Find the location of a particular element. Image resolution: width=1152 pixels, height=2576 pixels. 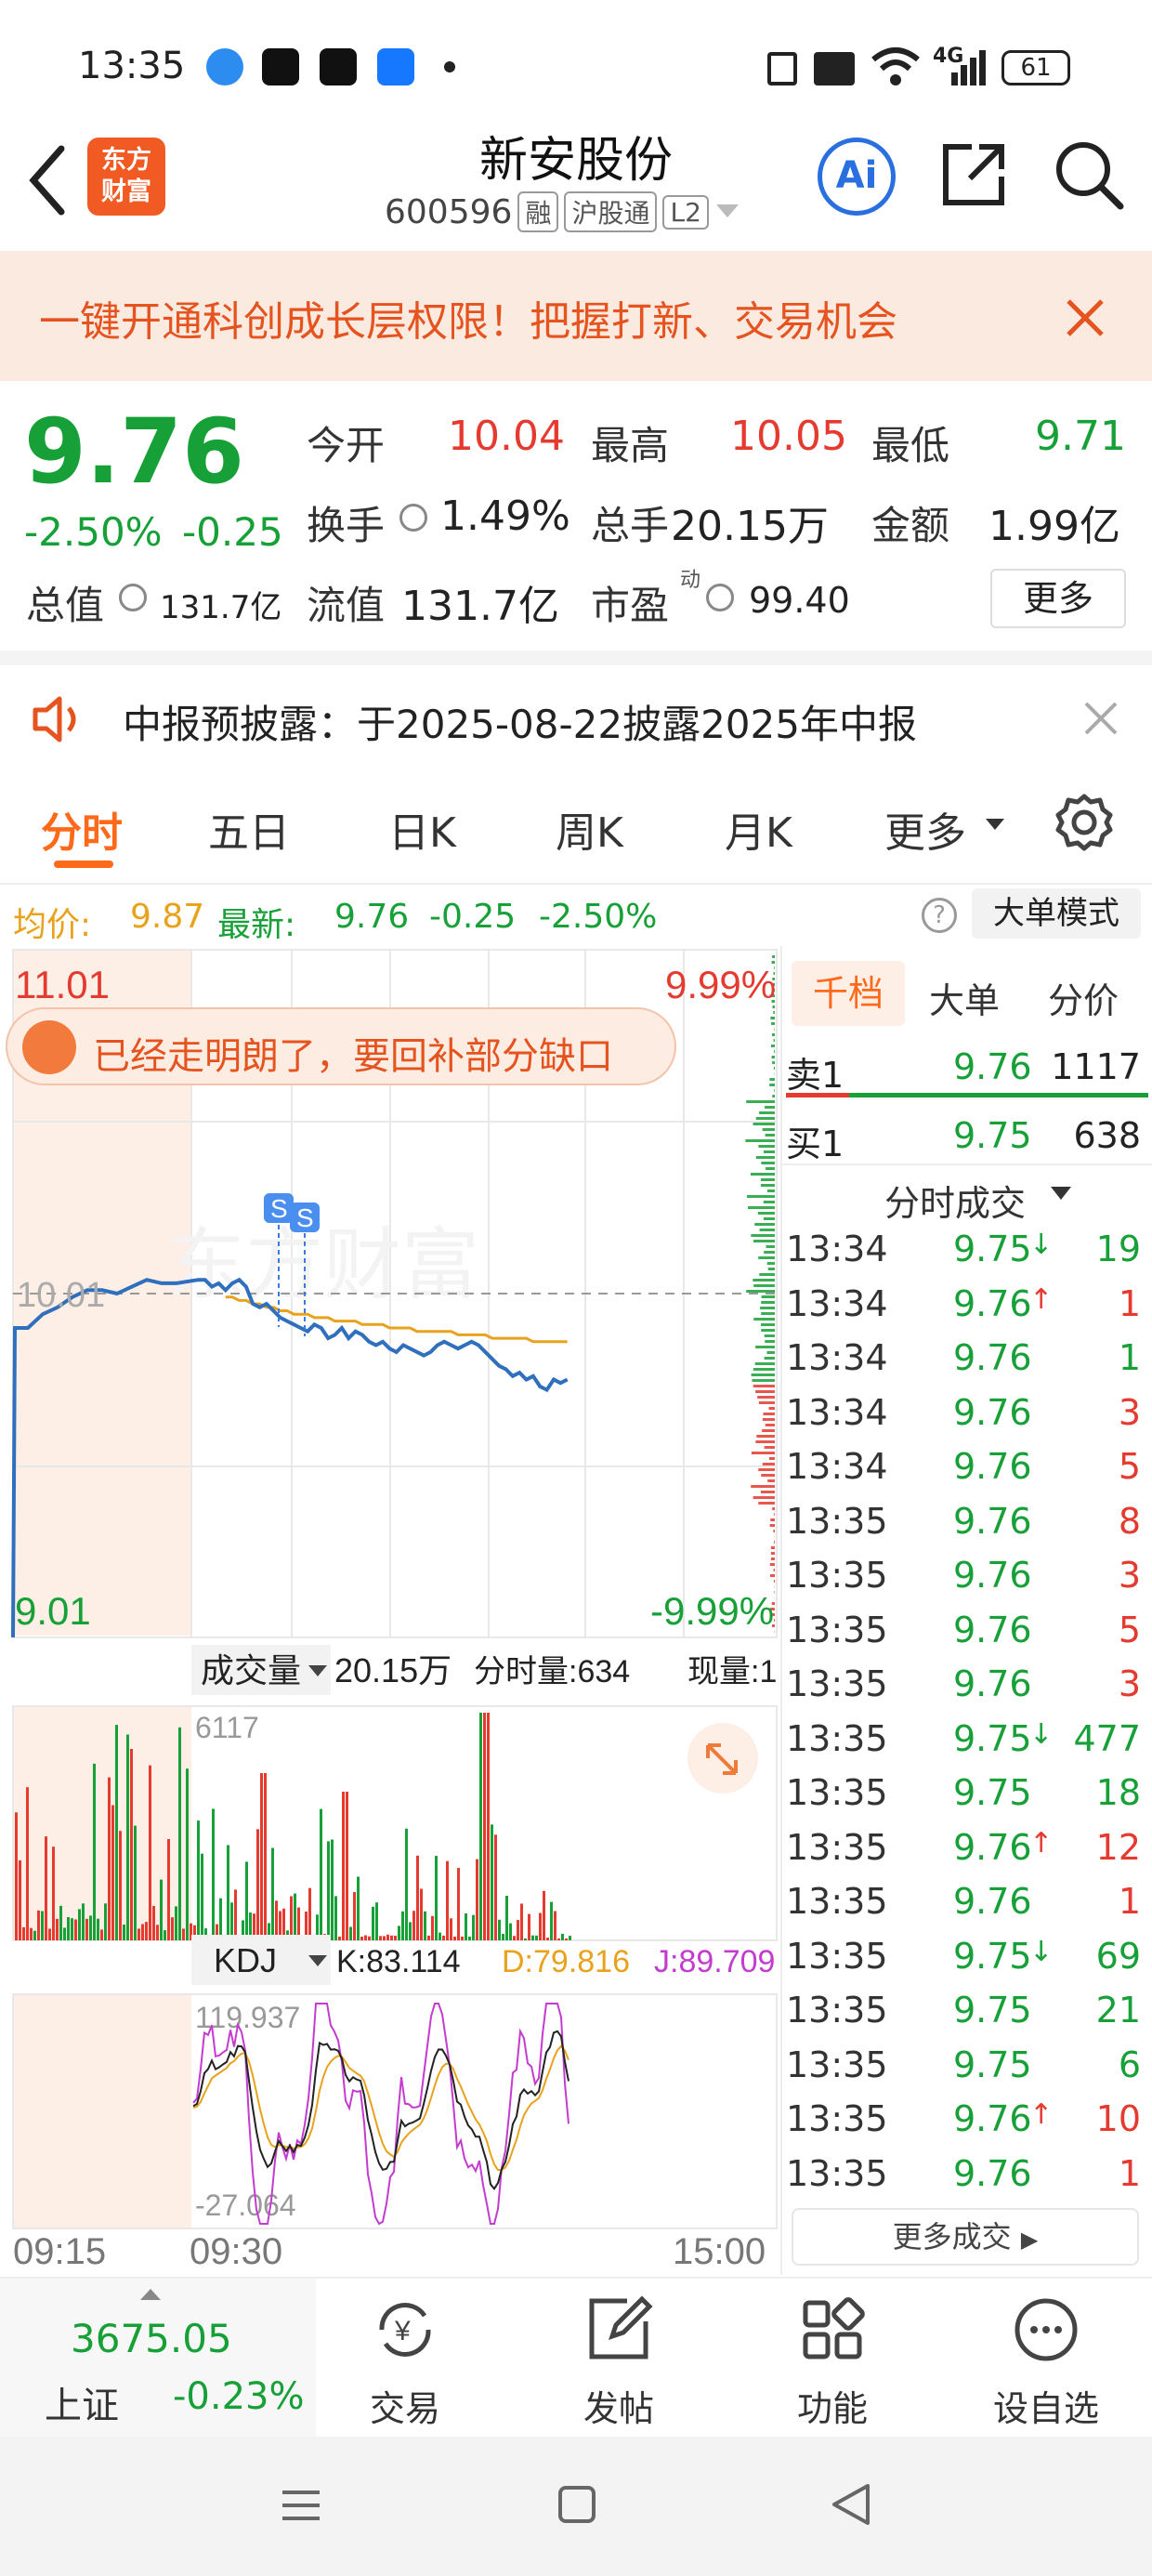

tab-level-book: 千档 is located at coordinates (848, 993).